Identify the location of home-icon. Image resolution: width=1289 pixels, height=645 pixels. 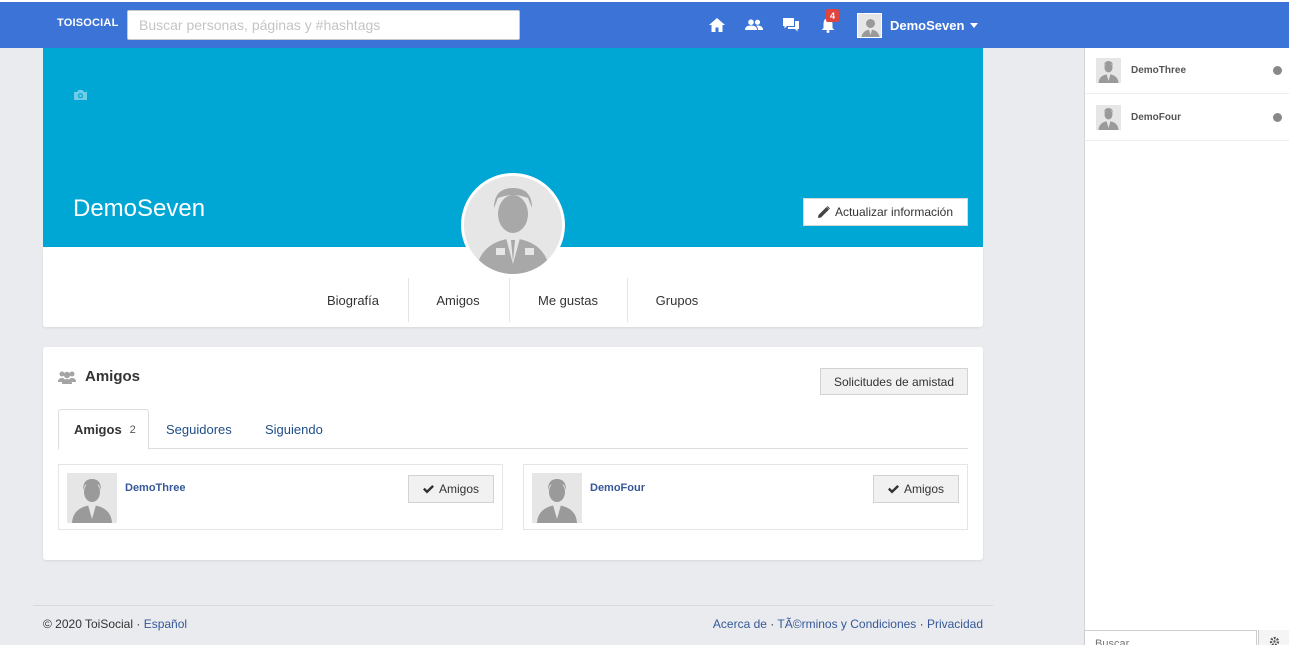
(717, 25).